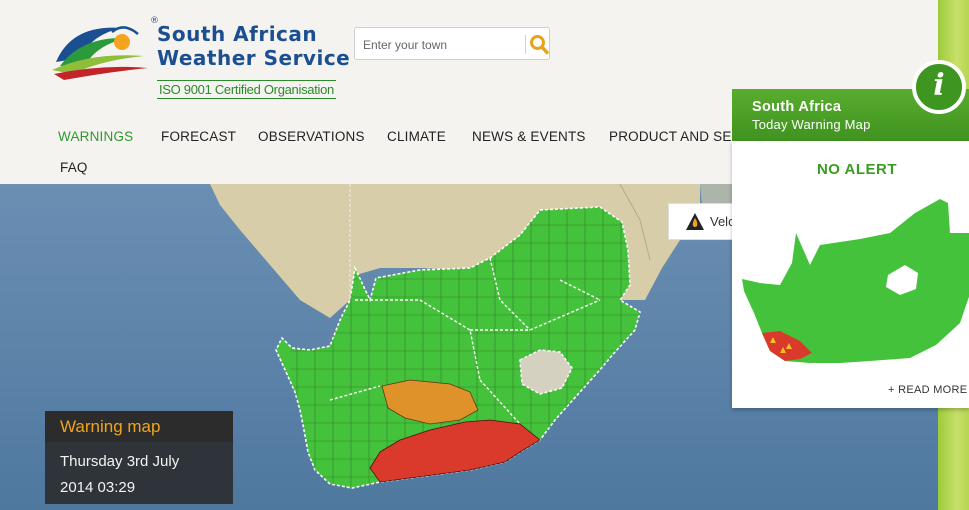 This screenshot has width=969, height=510. I want to click on panel-subtitle: Today Warning Map, so click(811, 124).